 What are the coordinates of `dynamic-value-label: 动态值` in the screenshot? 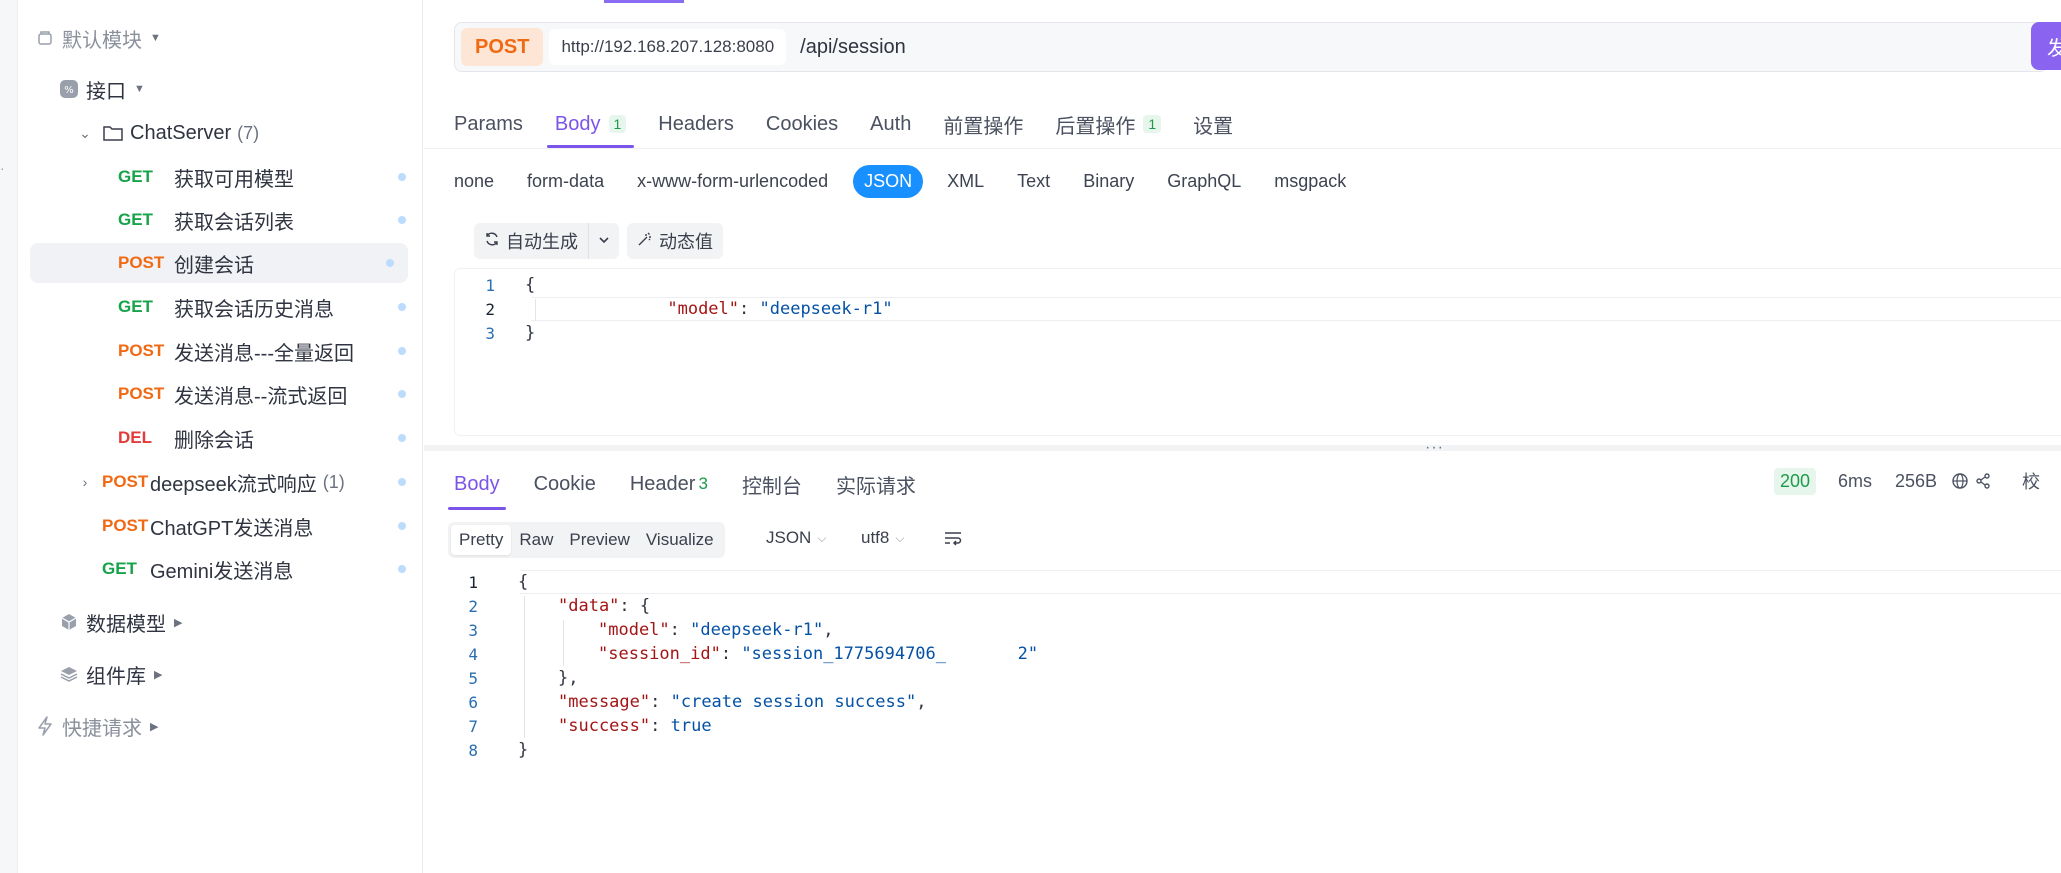 It's located at (686, 242).